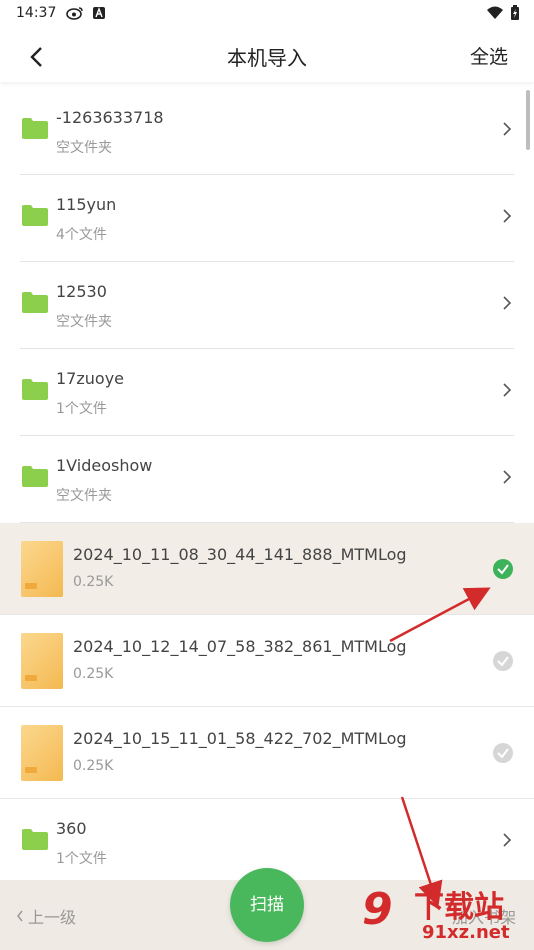 The width and height of the screenshot is (534, 950). I want to click on chevron-left-icon, so click(20, 916).